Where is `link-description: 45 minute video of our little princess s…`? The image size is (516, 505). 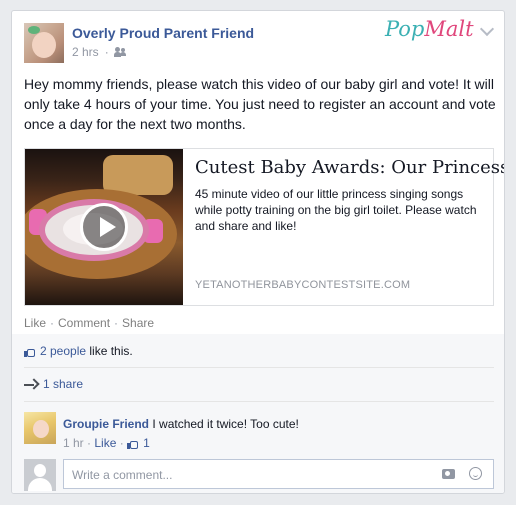 link-description: 45 minute video of our little princess s… is located at coordinates (336, 210).